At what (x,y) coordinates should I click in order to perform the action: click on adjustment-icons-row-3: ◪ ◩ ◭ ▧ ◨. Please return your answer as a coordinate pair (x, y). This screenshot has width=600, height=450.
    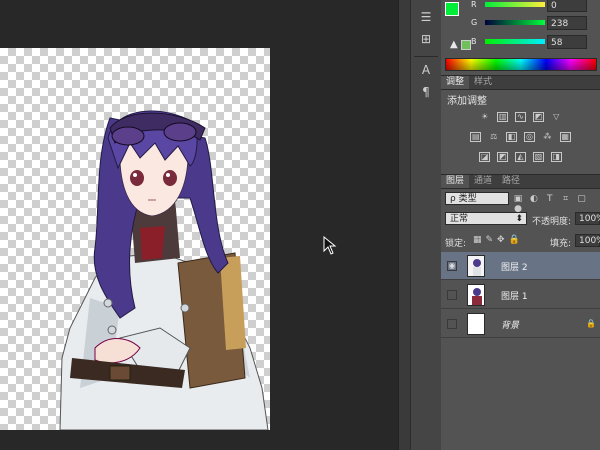
    Looking at the image, I should click on (520, 157).